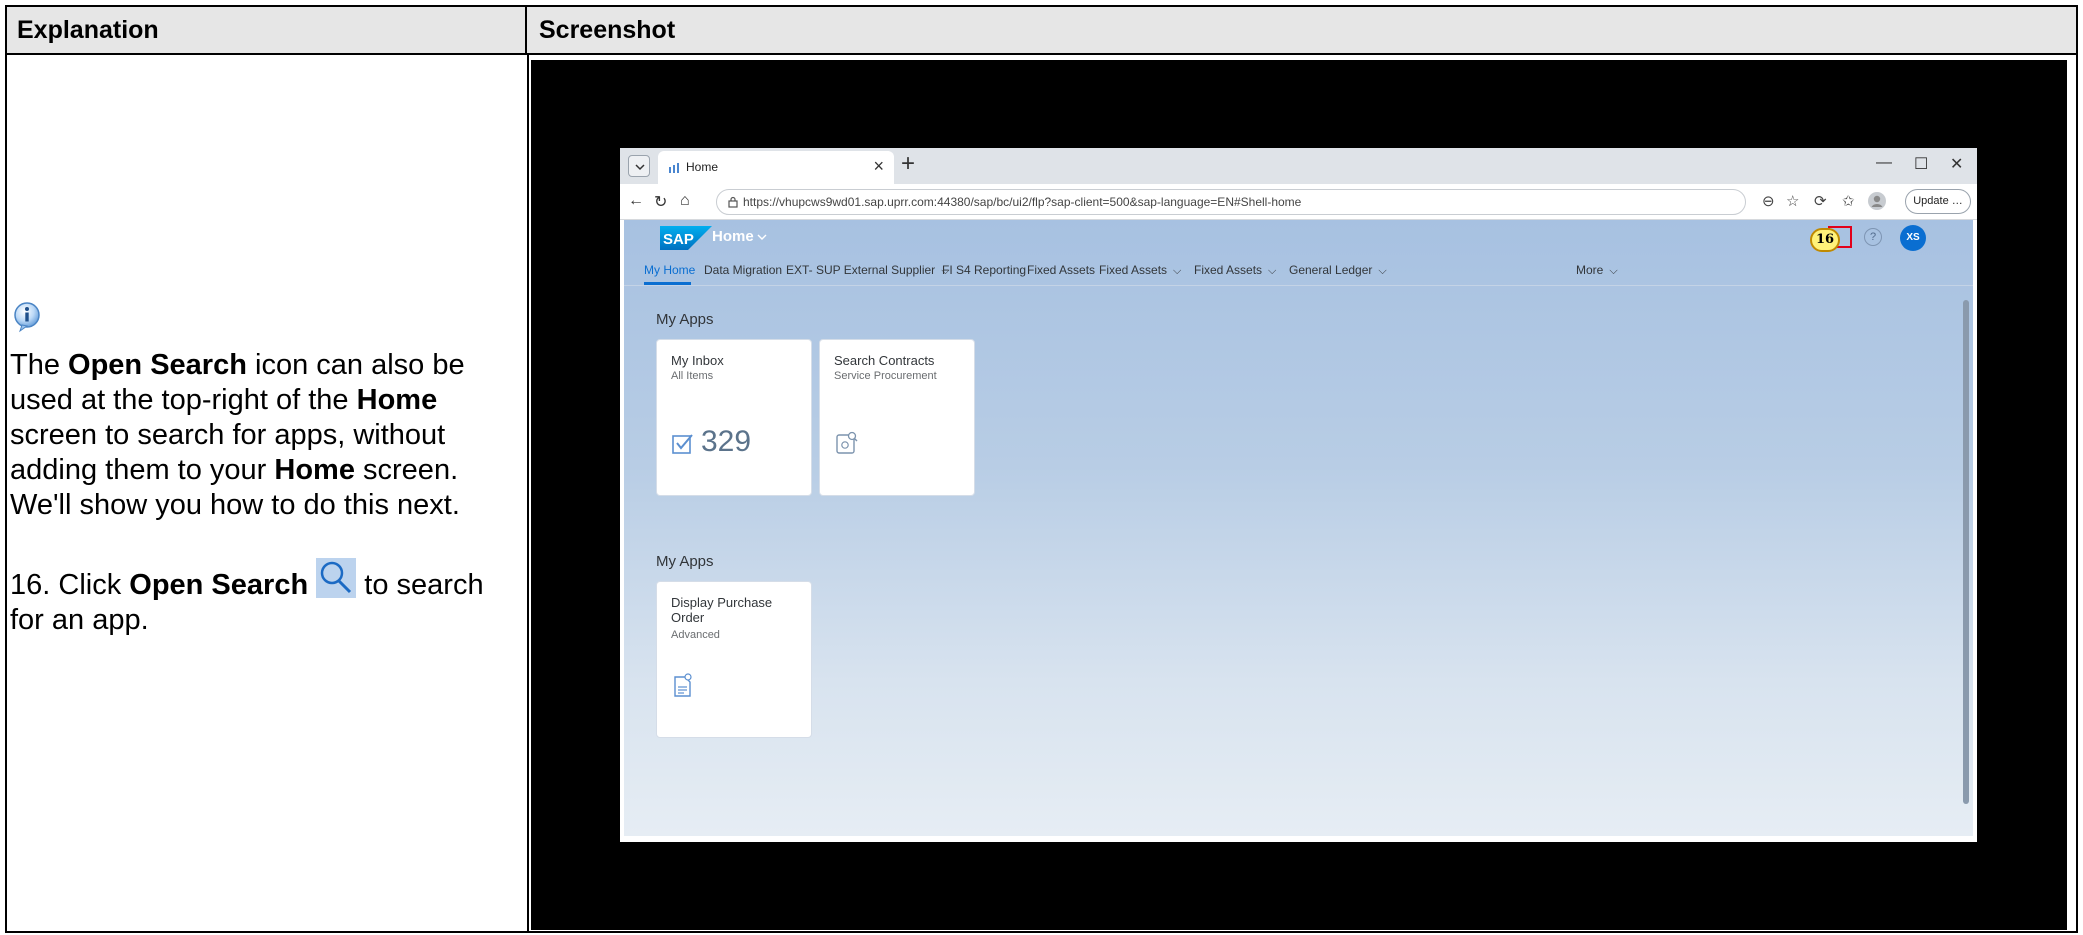 Image resolution: width=2083 pixels, height=935 pixels. What do you see at coordinates (702, 167) in the screenshot?
I see `tab-title: Home` at bounding box center [702, 167].